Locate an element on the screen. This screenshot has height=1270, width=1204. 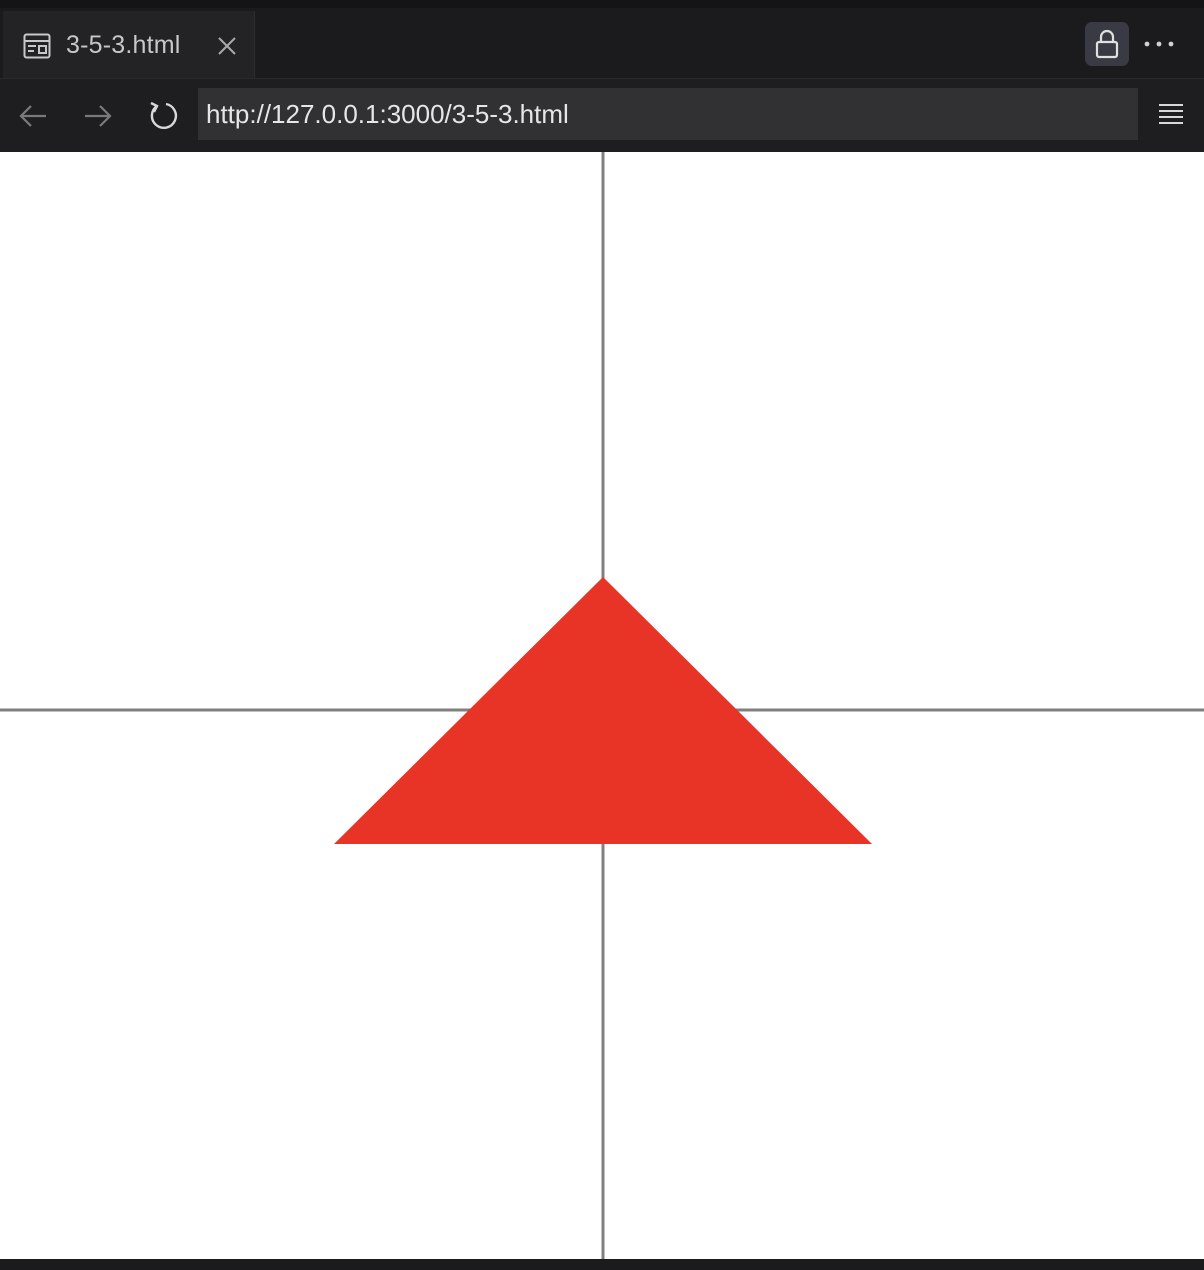
arrow-left-icon is located at coordinates (33, 116).